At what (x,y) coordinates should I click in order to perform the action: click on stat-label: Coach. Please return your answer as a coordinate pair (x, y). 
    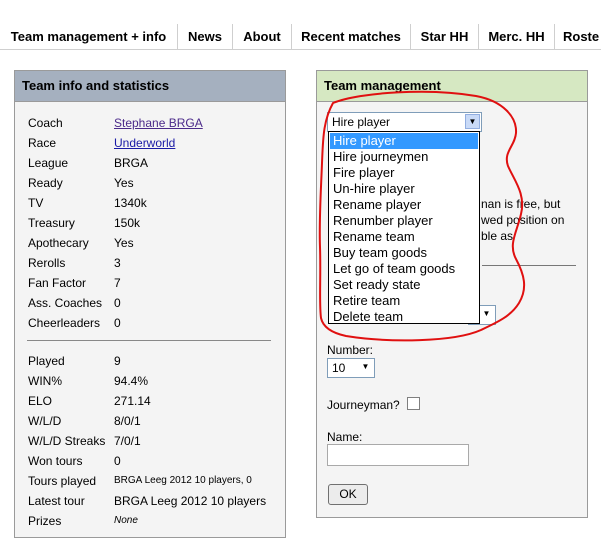
    Looking at the image, I should click on (45, 123).